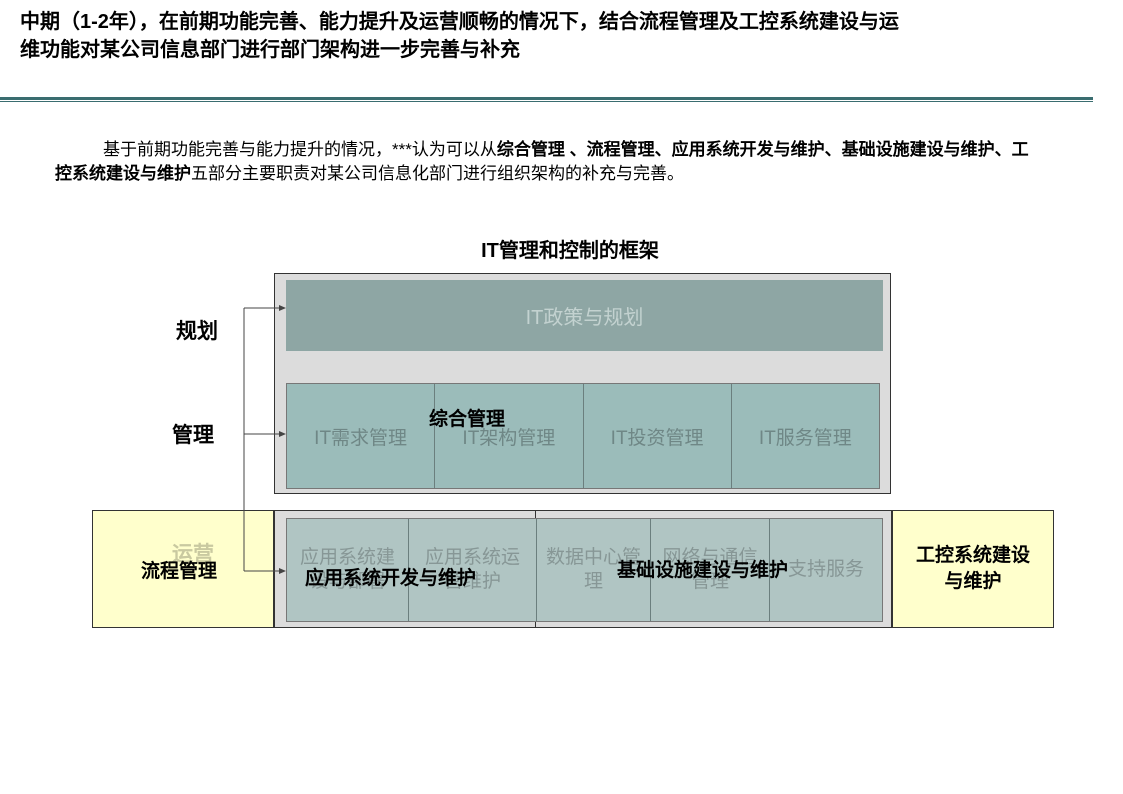  Describe the element at coordinates (197, 331) in the screenshot. I see `label-planning: 规划` at that location.